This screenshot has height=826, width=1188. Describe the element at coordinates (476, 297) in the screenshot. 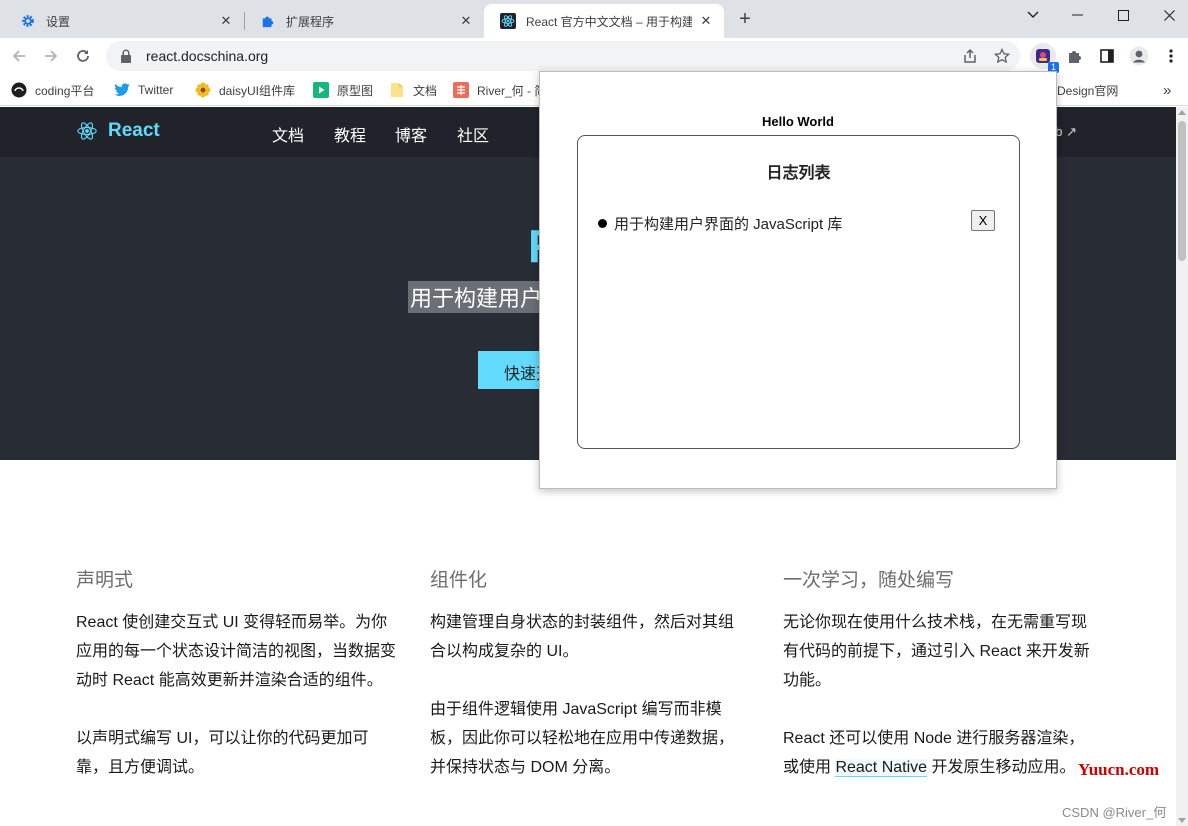

I see `hero-subtitle: 用于构建用户` at that location.